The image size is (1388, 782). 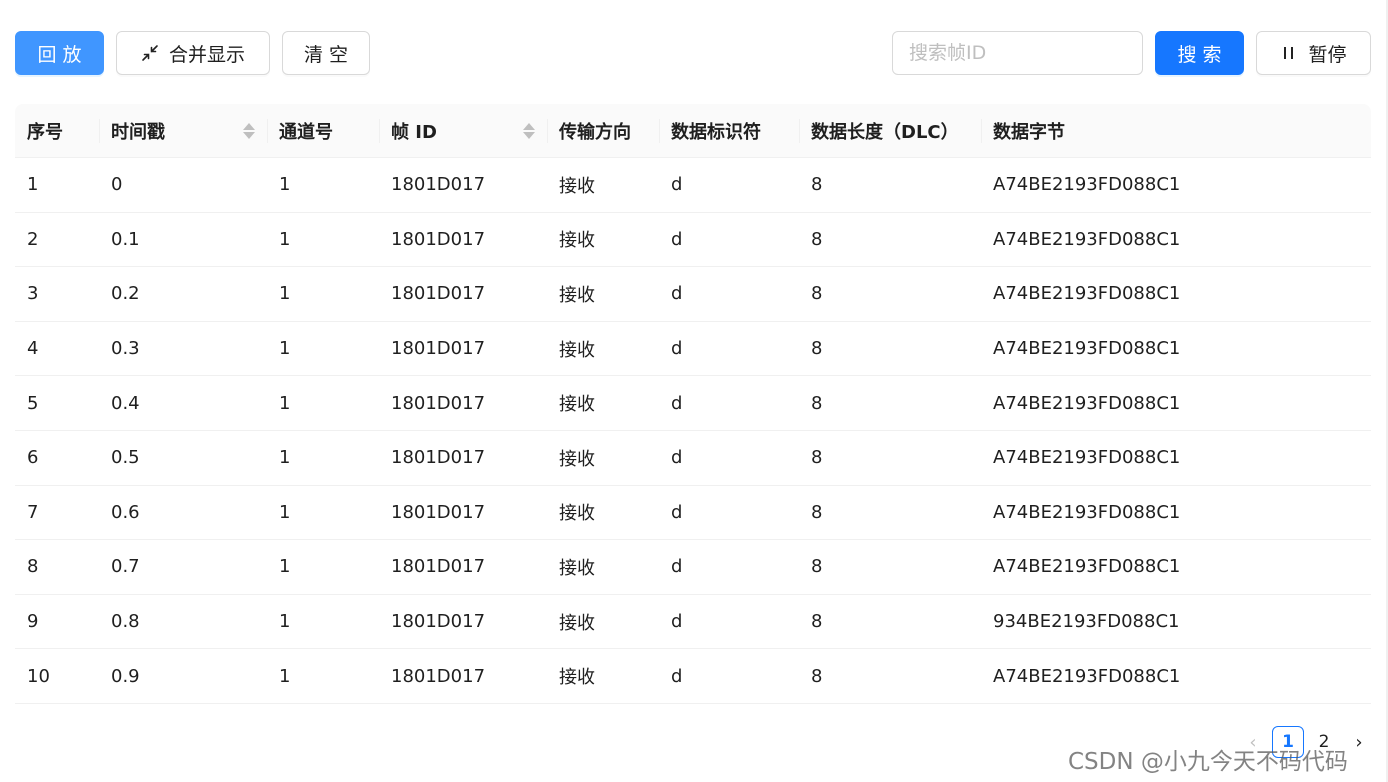 What do you see at coordinates (33, 403) in the screenshot?
I see `cell-index: 5` at bounding box center [33, 403].